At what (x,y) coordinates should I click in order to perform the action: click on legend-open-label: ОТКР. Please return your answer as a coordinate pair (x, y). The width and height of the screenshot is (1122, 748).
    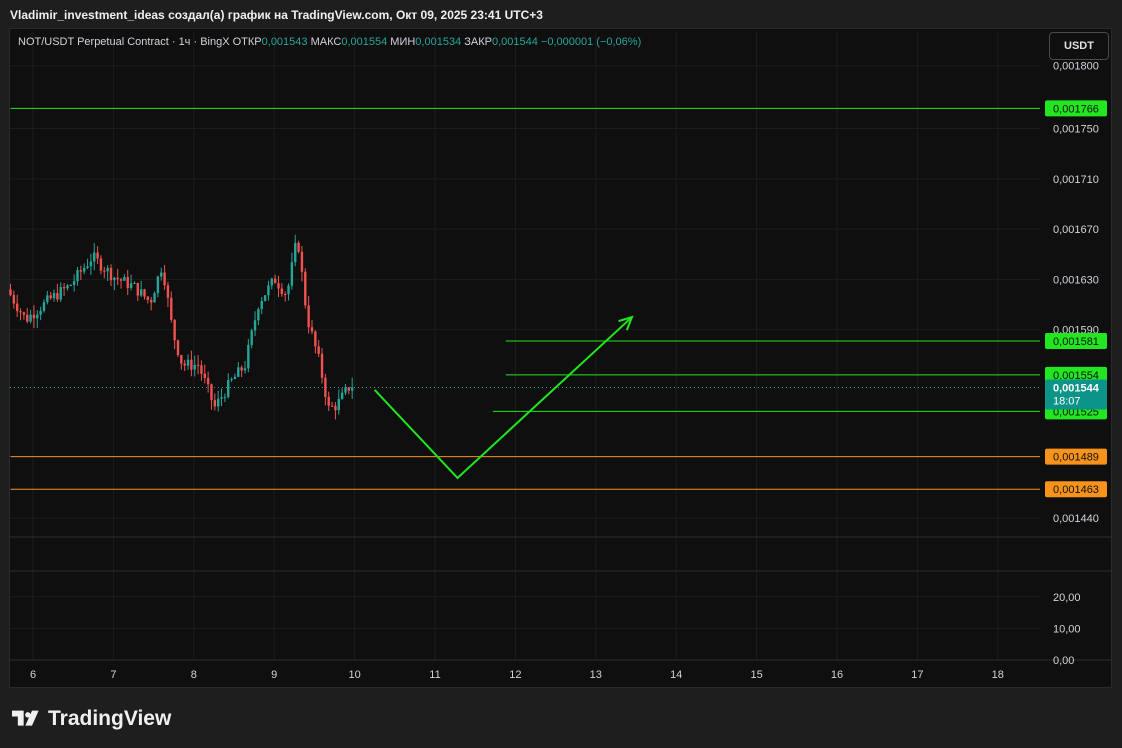
    Looking at the image, I should click on (247, 42).